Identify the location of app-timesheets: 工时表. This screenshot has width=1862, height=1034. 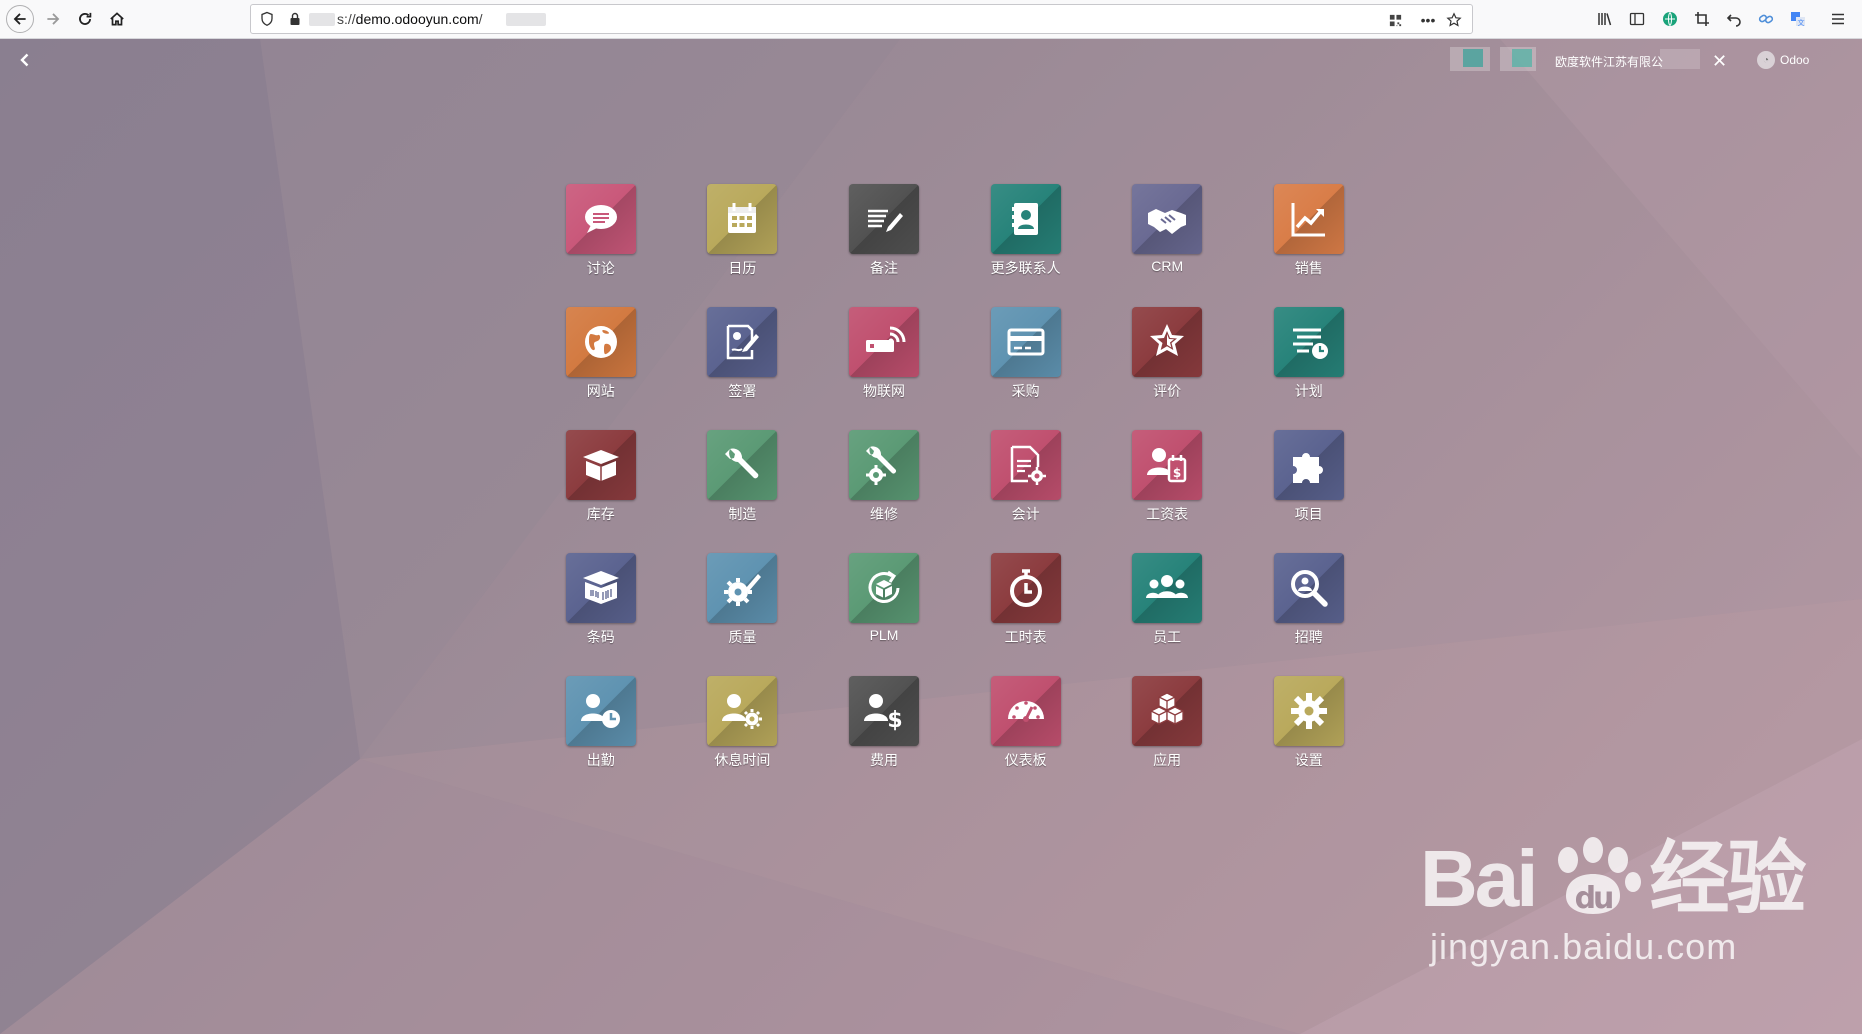
(1026, 614).